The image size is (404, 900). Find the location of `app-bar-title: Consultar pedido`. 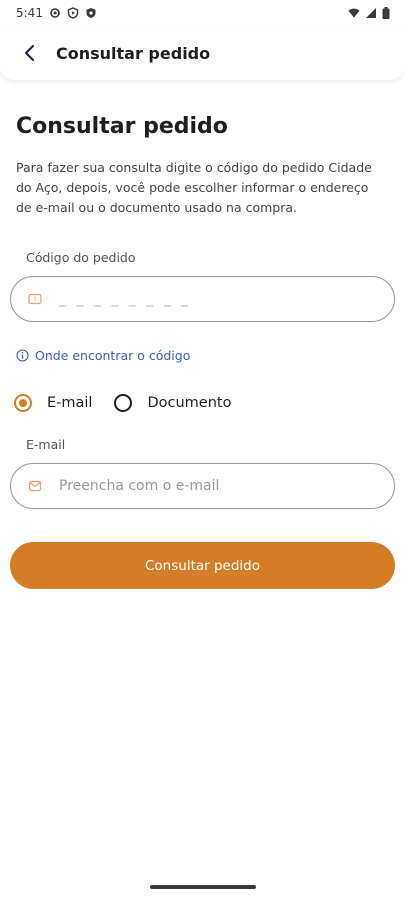

app-bar-title: Consultar pedido is located at coordinates (133, 53).